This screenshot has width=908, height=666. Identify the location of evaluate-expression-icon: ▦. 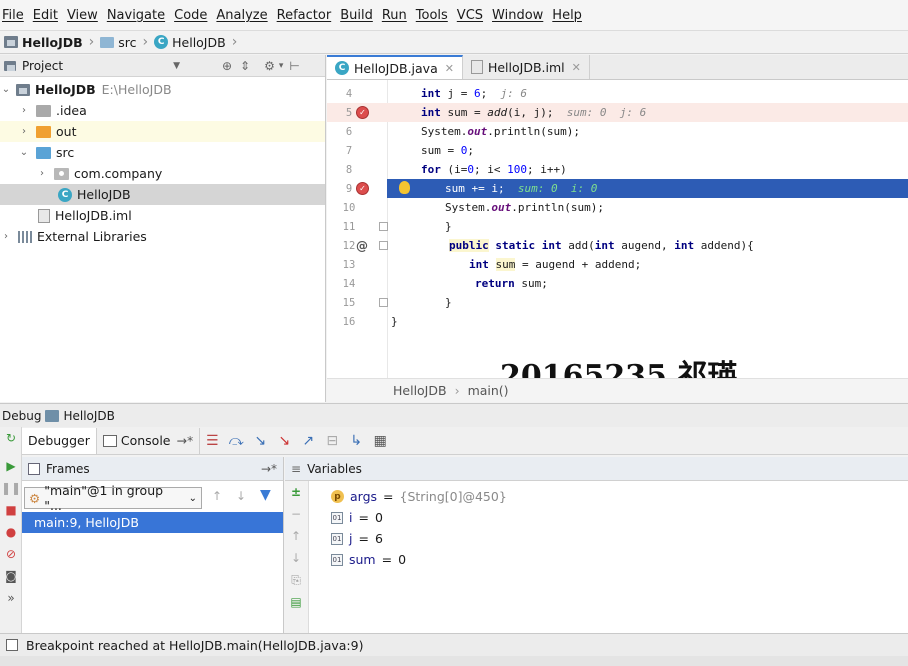
(380, 441).